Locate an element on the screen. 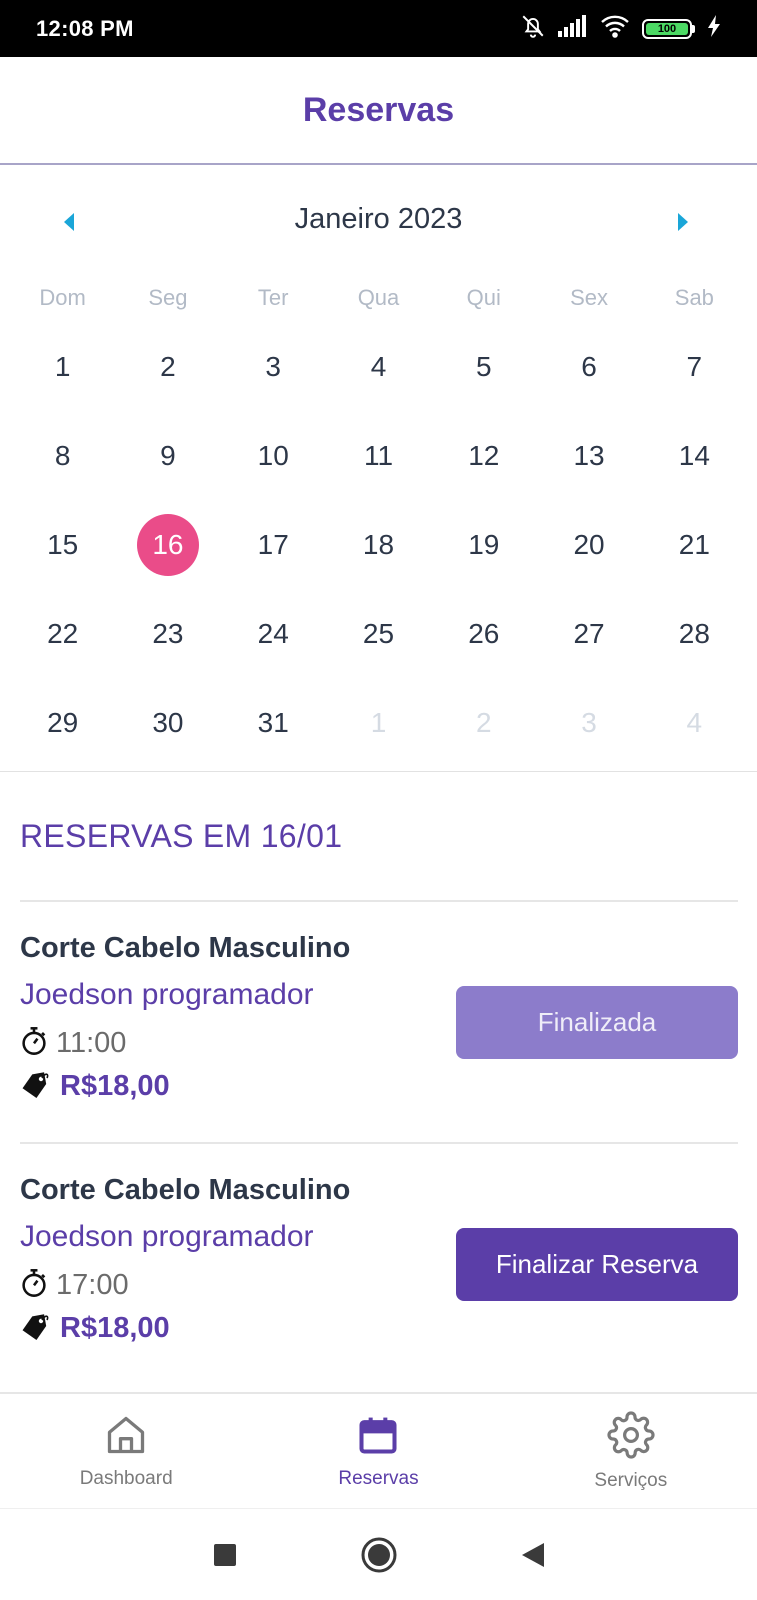 The width and height of the screenshot is (757, 1600). weekday-label: Sex is located at coordinates (589, 297).